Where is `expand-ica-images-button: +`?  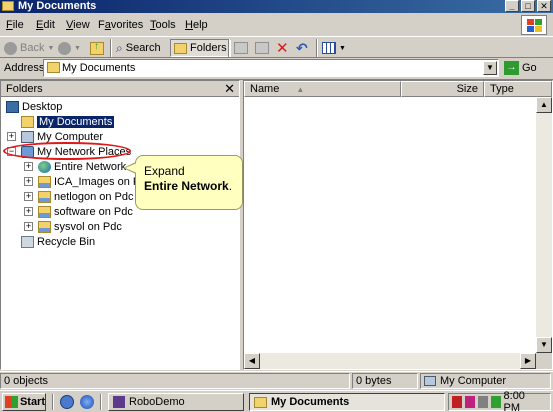 expand-ica-images-button: + is located at coordinates (28, 181).